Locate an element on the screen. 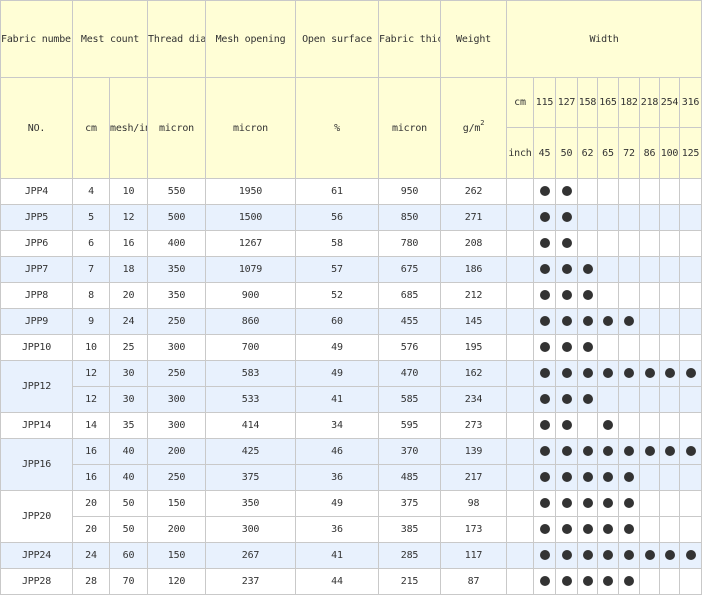  cell-cm: 6 is located at coordinates (91, 243).